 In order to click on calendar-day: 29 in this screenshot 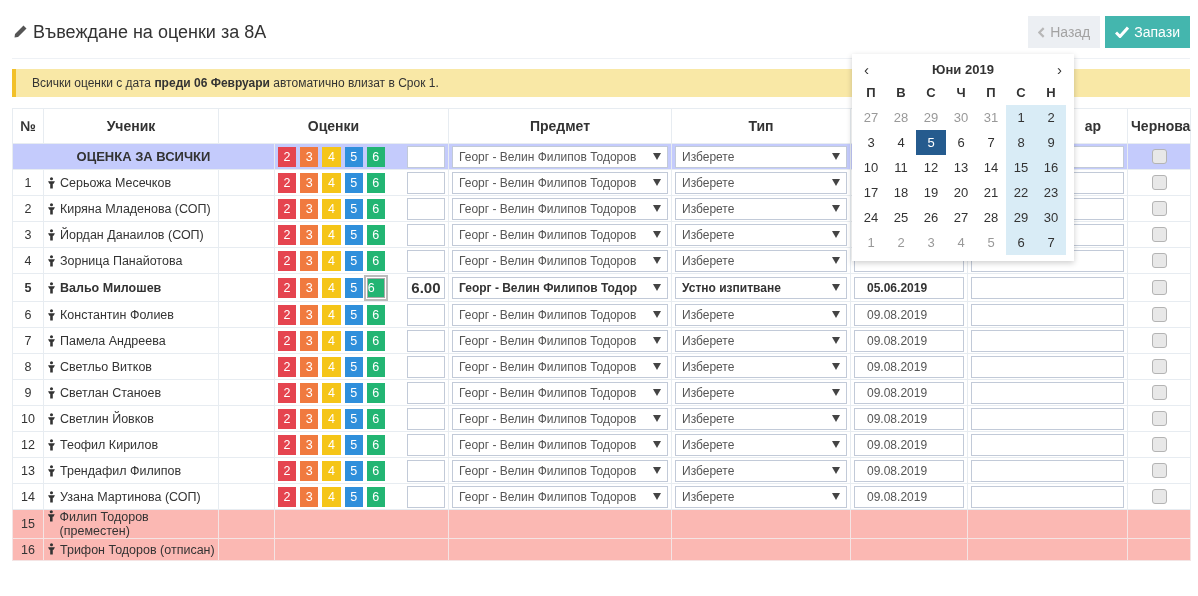, I will do `click(1021, 217)`.